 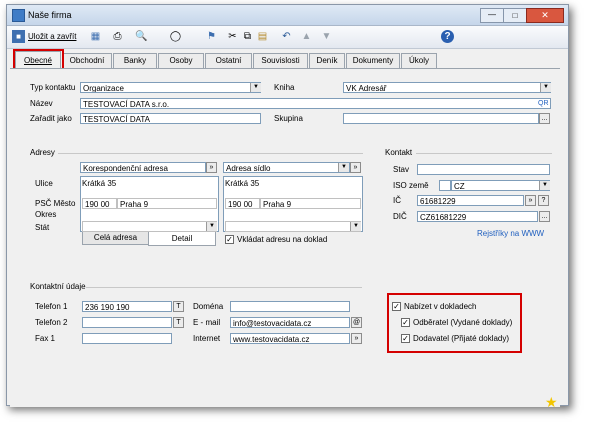 I want to click on telefon2-field, so click(x=127, y=322).